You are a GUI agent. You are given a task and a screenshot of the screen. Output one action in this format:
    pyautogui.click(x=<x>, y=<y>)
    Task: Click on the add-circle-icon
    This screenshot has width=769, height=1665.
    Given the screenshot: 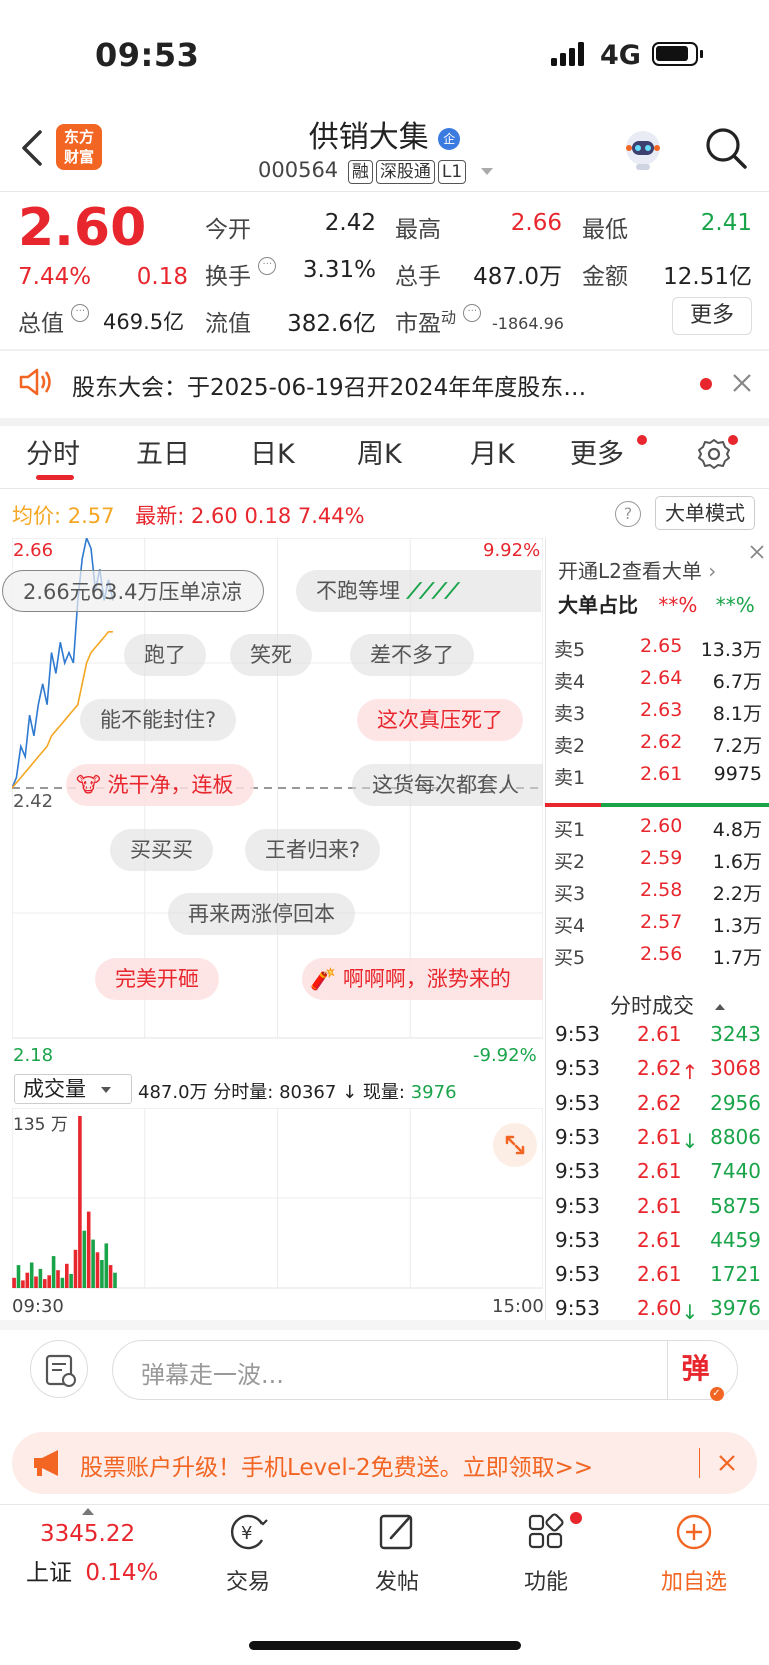 What is the action you would take?
    pyautogui.click(x=694, y=1532)
    